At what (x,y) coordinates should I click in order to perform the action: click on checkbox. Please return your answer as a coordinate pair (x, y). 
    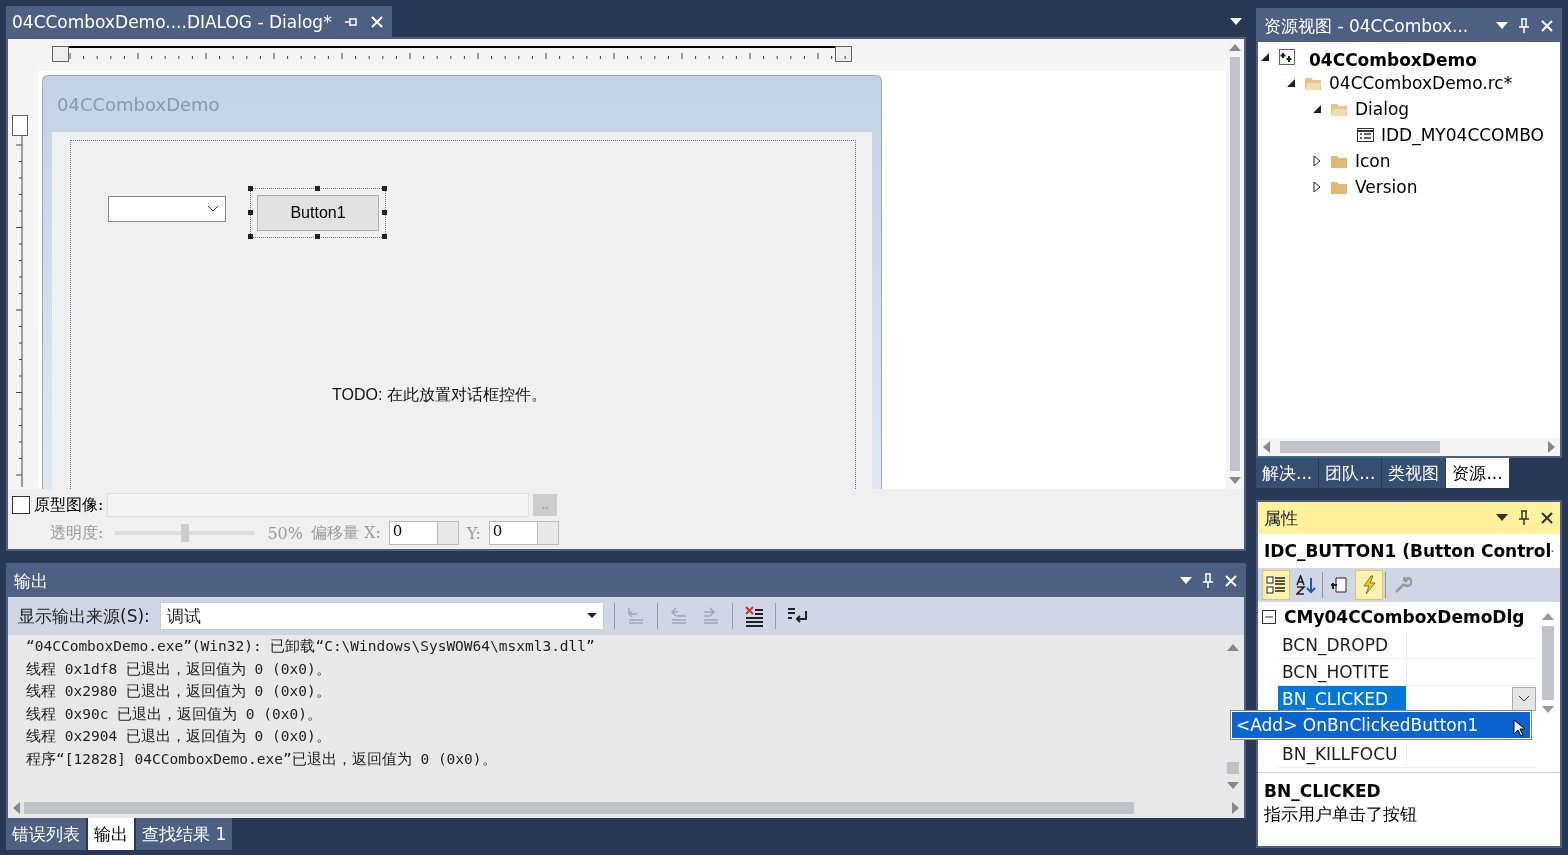
    Looking at the image, I should click on (21, 505).